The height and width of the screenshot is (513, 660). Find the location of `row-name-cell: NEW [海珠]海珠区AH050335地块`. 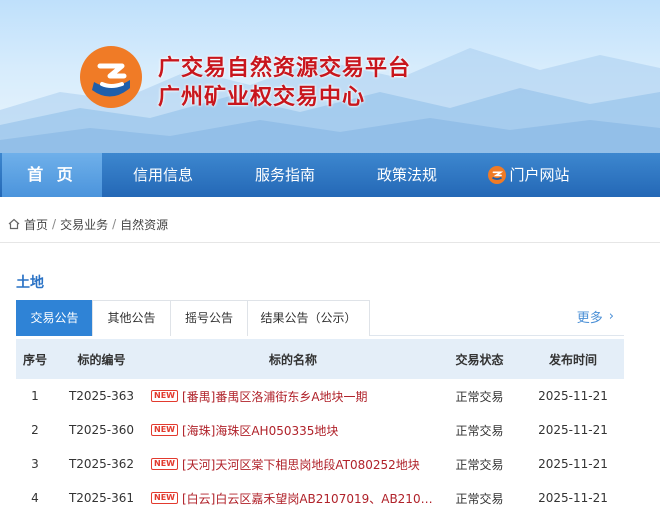

row-name-cell: NEW [海珠]海珠区AH050335地块 is located at coordinates (293, 430).